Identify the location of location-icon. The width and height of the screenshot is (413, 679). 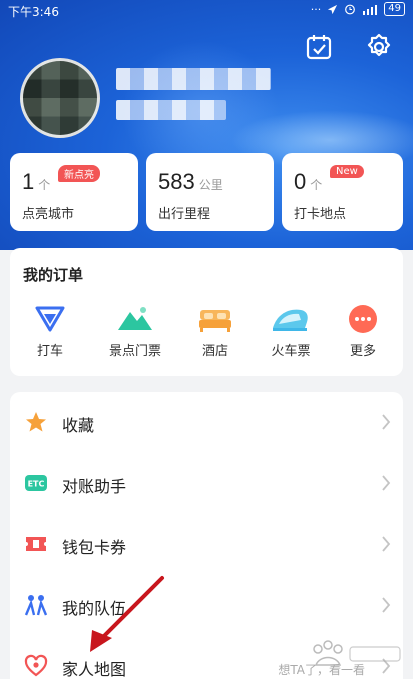
(333, 9).